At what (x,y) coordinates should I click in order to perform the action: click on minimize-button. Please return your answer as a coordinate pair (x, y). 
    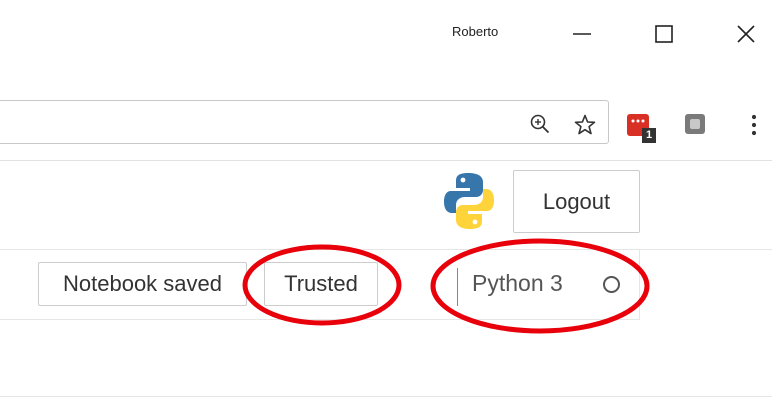
    Looking at the image, I should click on (582, 34).